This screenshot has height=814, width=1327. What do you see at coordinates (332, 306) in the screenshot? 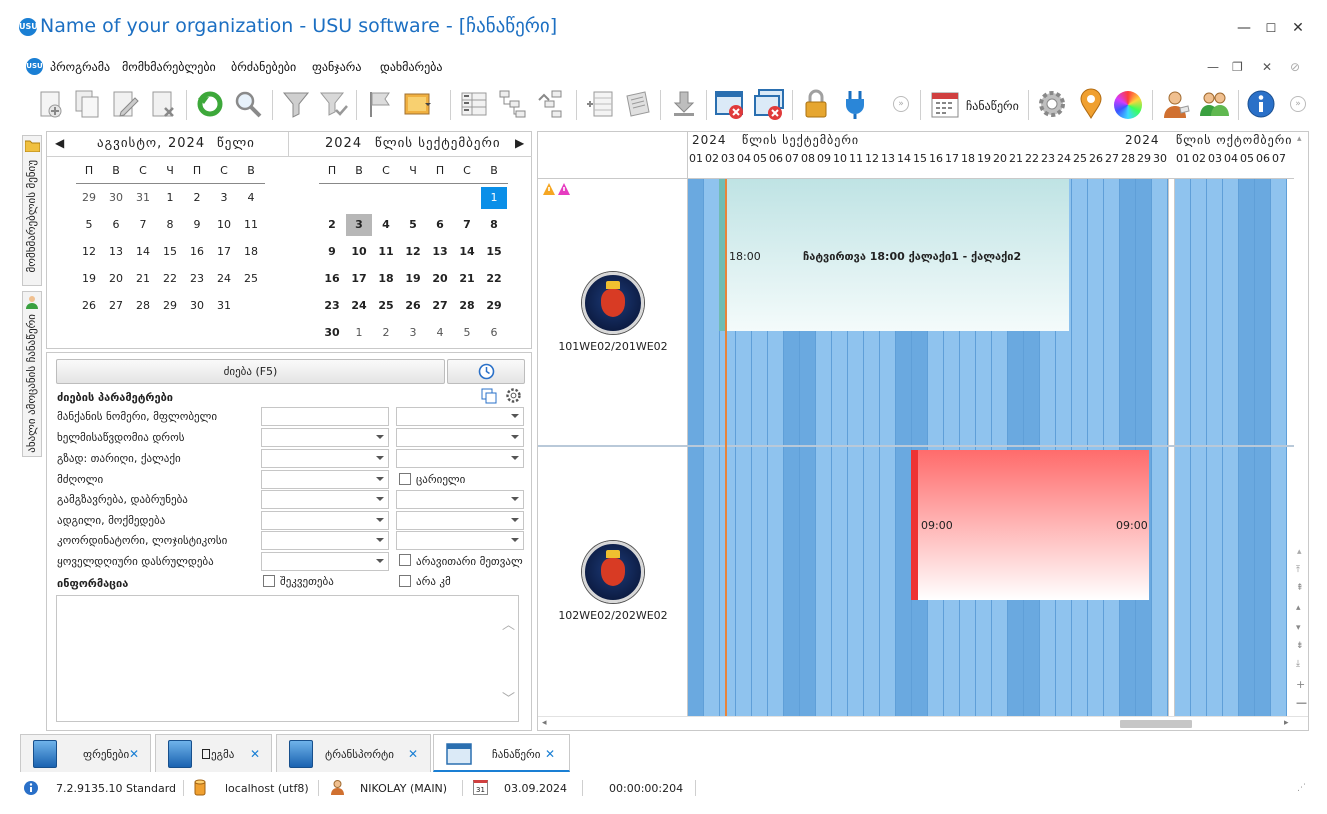
I see `calendar-day: 23` at bounding box center [332, 306].